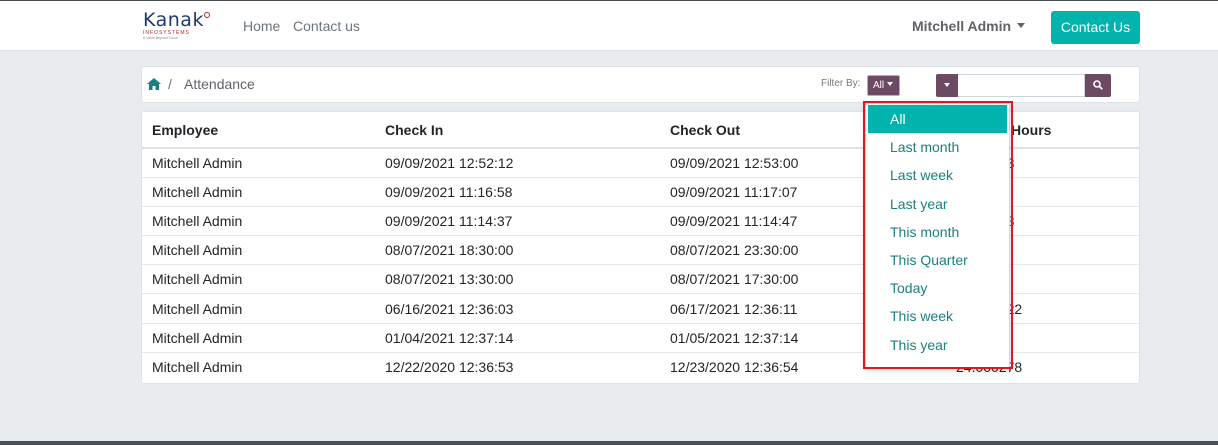 Image resolution: width=1218 pixels, height=445 pixels. What do you see at coordinates (517, 191) in the screenshot?
I see `cell-check-in: 09/09/2021 11:16:58` at bounding box center [517, 191].